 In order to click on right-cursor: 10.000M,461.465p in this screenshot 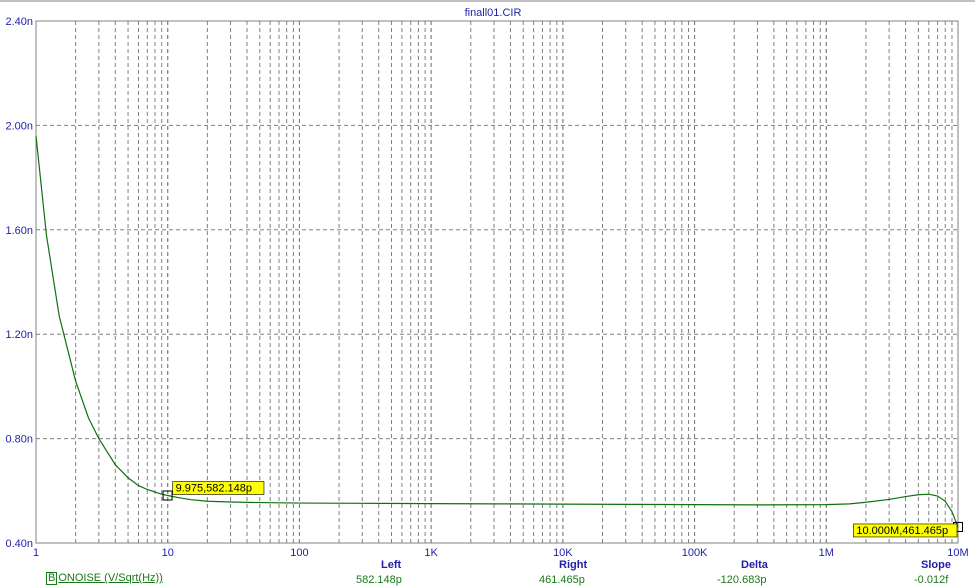, I will do `click(908, 529)`.